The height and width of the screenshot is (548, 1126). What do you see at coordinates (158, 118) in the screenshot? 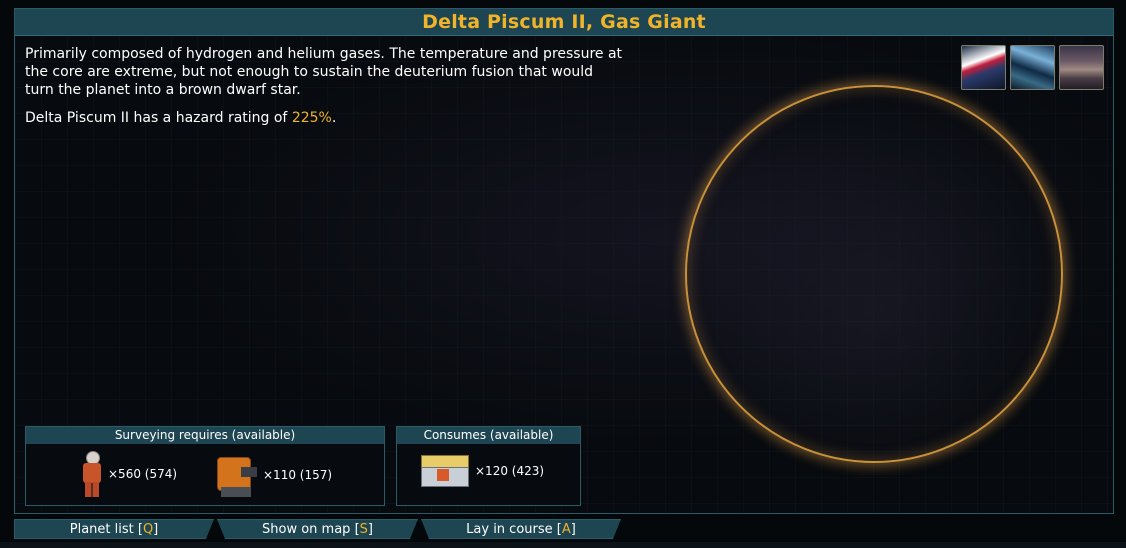
I see `hazard-prefix: Delta Piscum II has a hazard rating of` at bounding box center [158, 118].